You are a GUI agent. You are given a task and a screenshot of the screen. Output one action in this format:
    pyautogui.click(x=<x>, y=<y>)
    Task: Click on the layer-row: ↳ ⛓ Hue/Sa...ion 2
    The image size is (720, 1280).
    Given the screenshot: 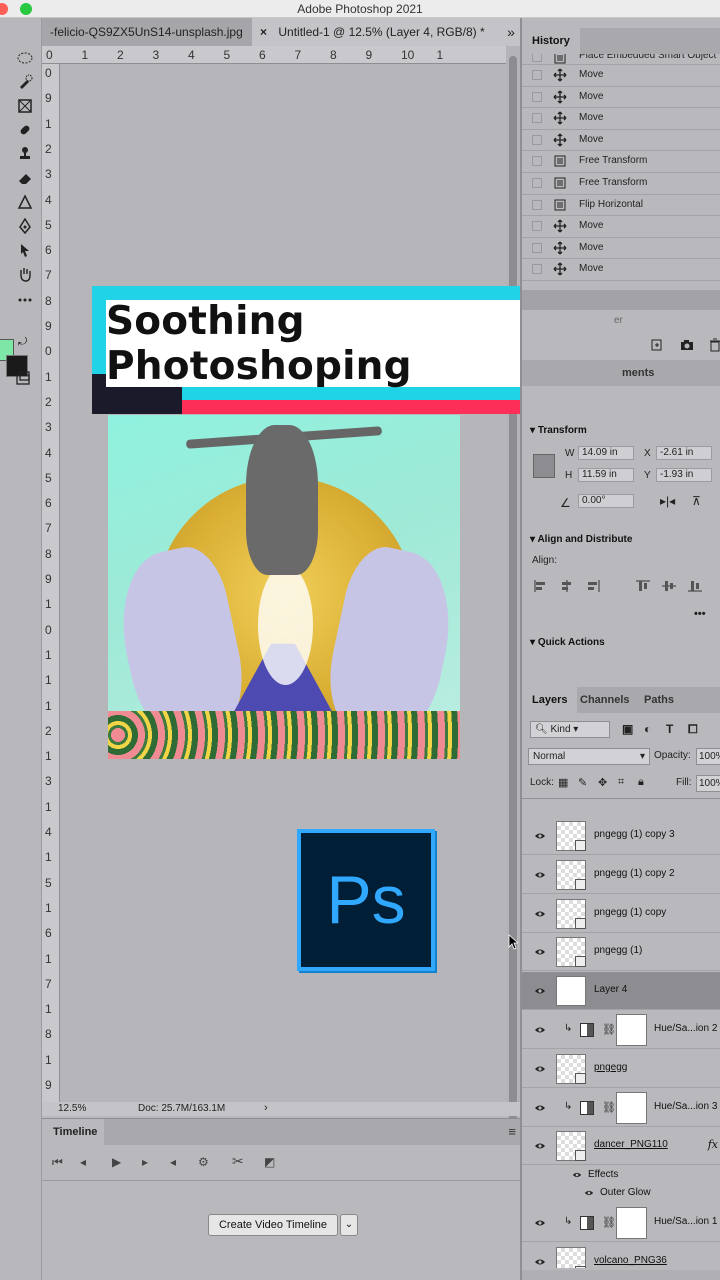 What is the action you would take?
    pyautogui.click(x=621, y=1030)
    